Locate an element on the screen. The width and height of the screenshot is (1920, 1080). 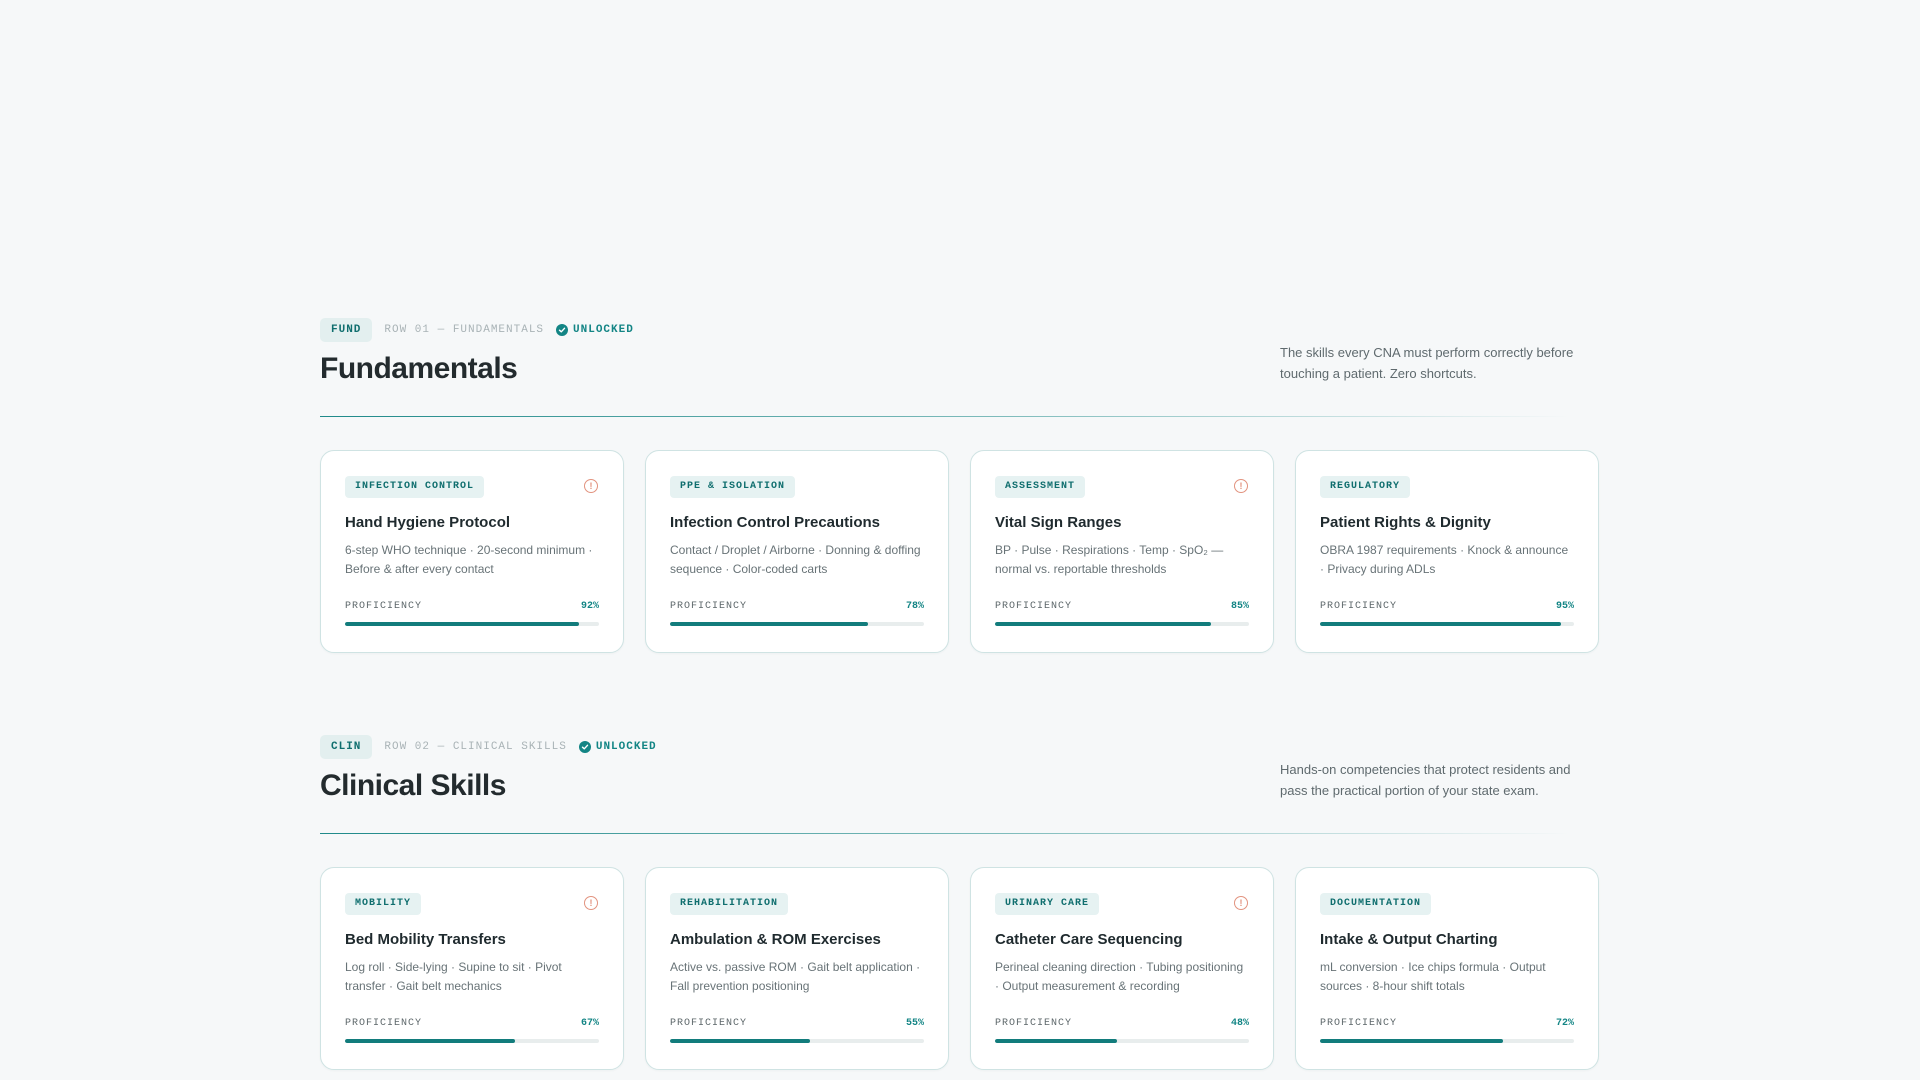
card-title: Hand Hygiene Protocol is located at coordinates (428, 522).